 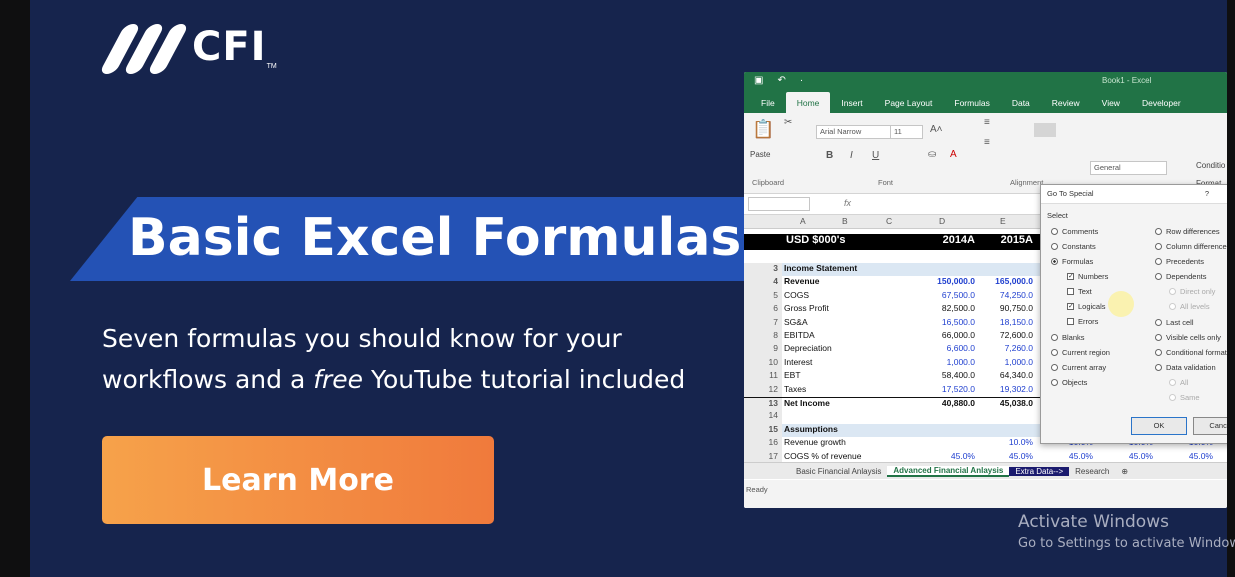 What do you see at coordinates (1193, 231) in the screenshot?
I see `option-label: Row differences` at bounding box center [1193, 231].